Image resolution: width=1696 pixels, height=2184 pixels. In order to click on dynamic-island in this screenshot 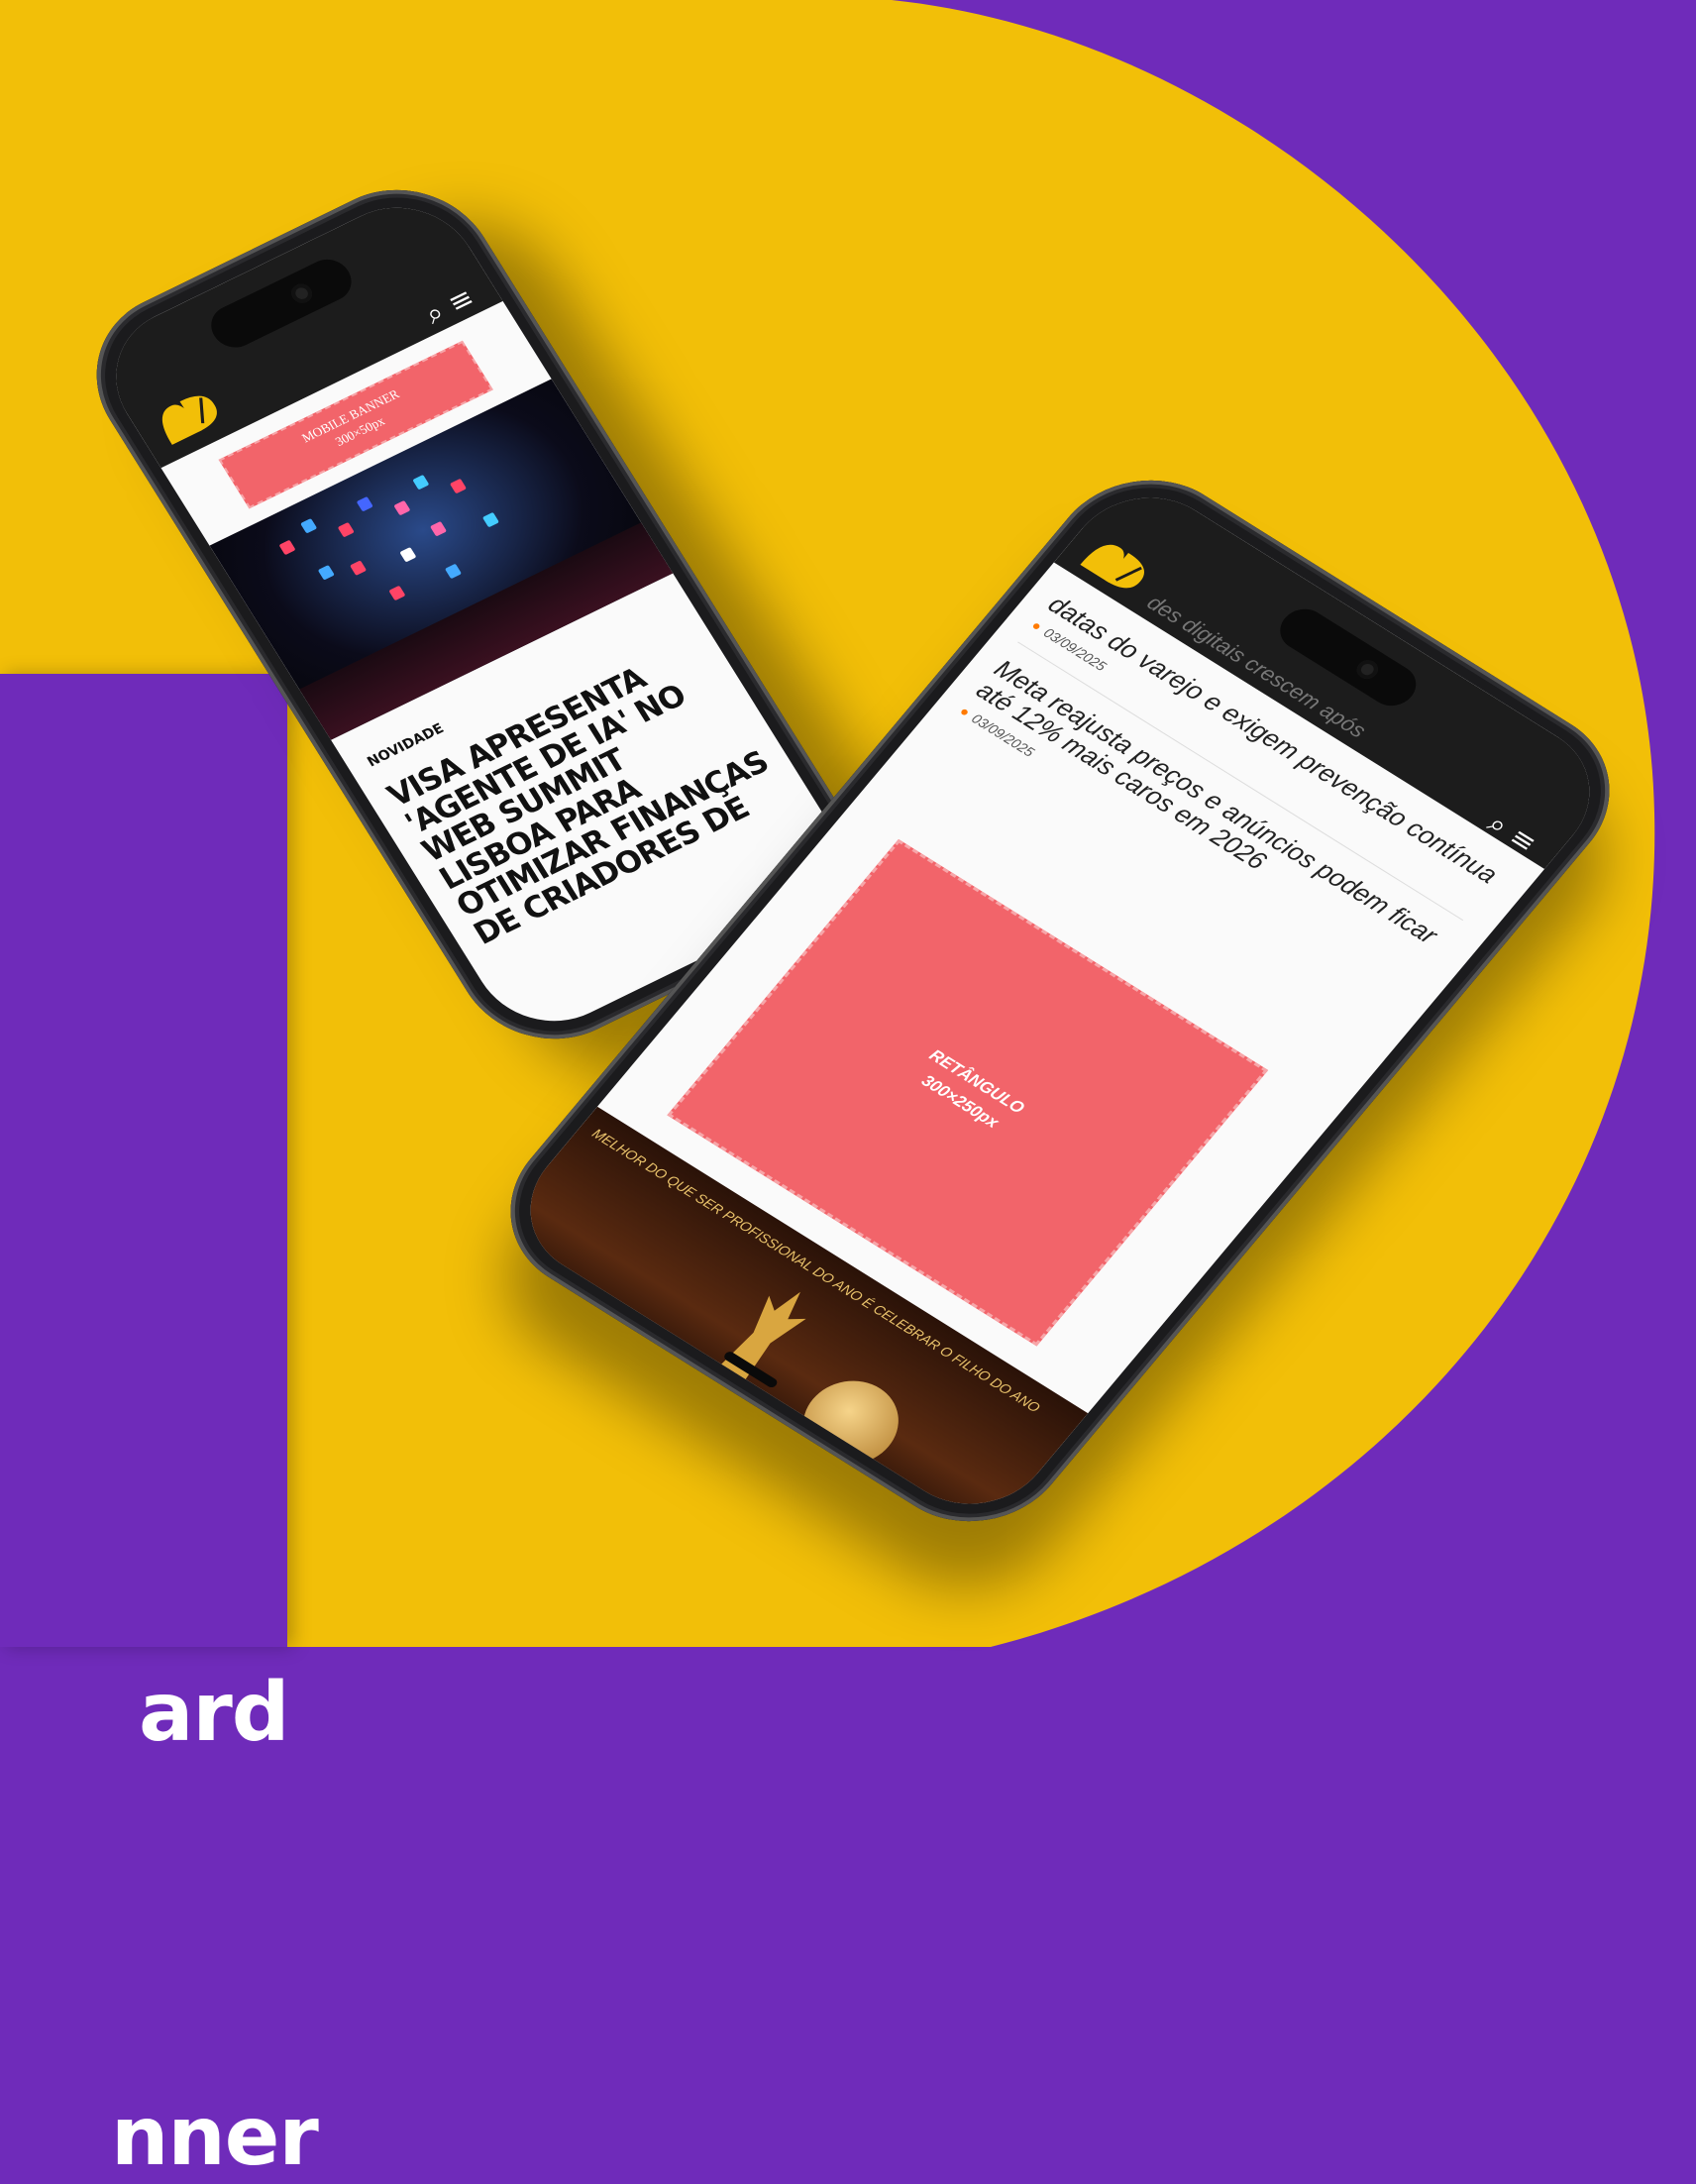, I will do `click(281, 303)`.